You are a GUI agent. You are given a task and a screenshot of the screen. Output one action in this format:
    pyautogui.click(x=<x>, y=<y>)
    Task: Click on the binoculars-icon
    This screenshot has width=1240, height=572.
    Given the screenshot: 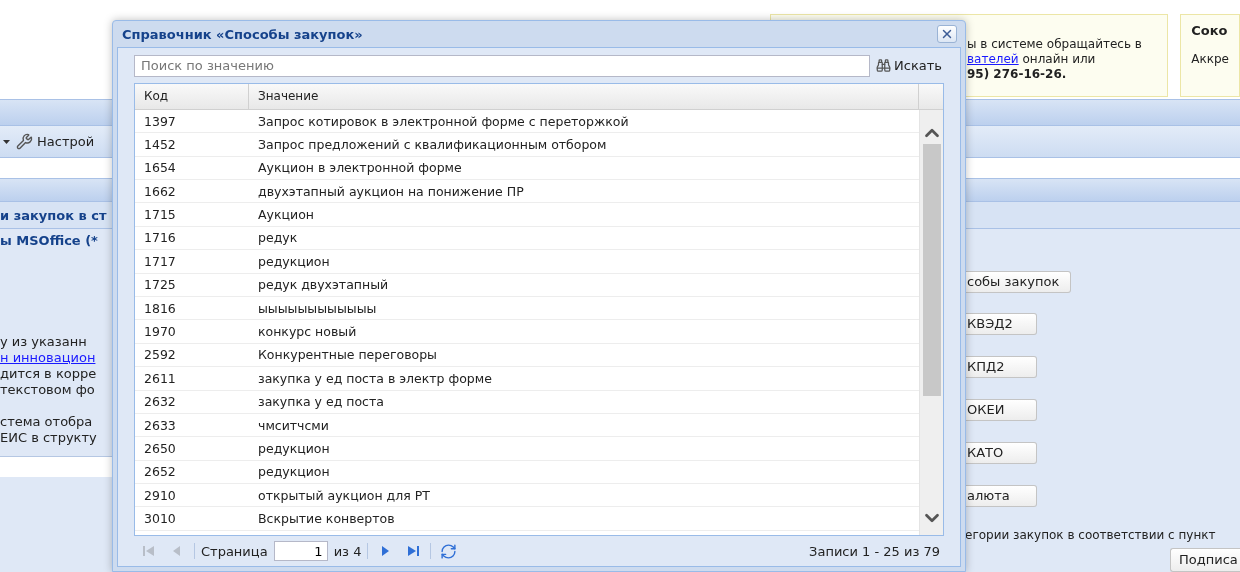 What is the action you would take?
    pyautogui.click(x=884, y=66)
    